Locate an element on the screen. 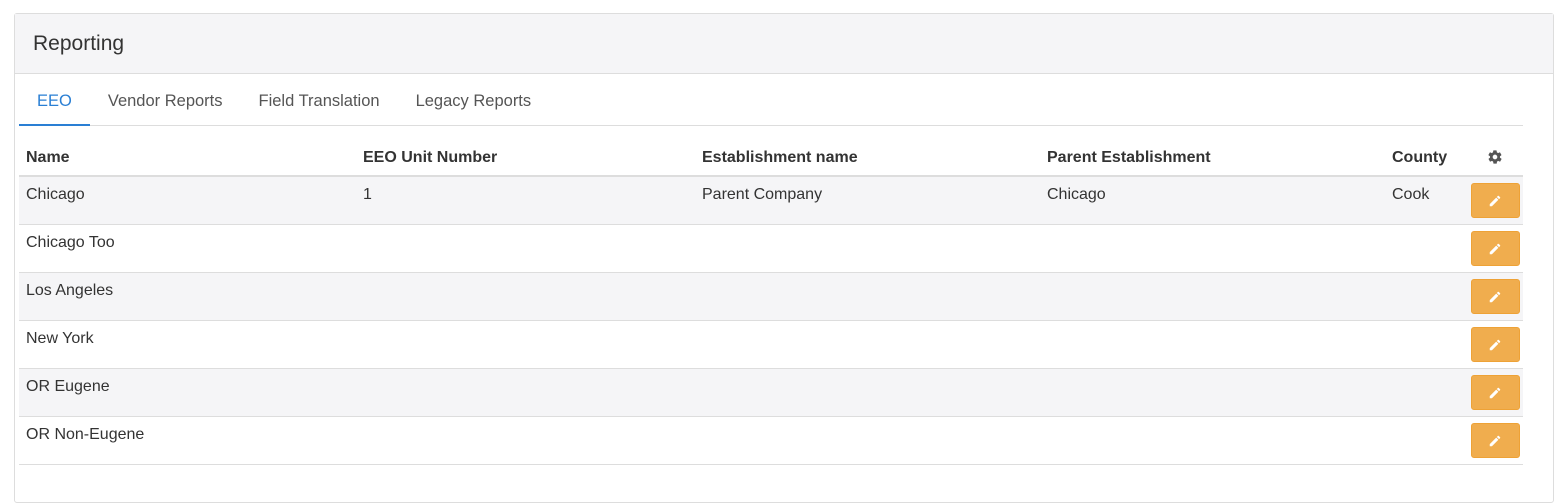  column-header-settings is located at coordinates (1495, 158).